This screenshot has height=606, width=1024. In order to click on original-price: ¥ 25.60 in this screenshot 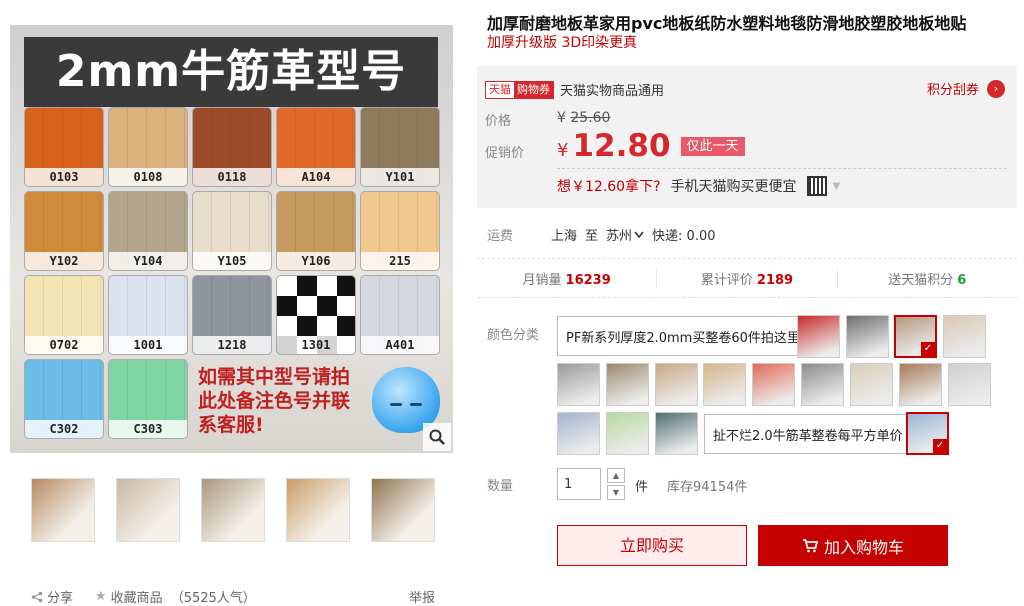, I will do `click(583, 118)`.